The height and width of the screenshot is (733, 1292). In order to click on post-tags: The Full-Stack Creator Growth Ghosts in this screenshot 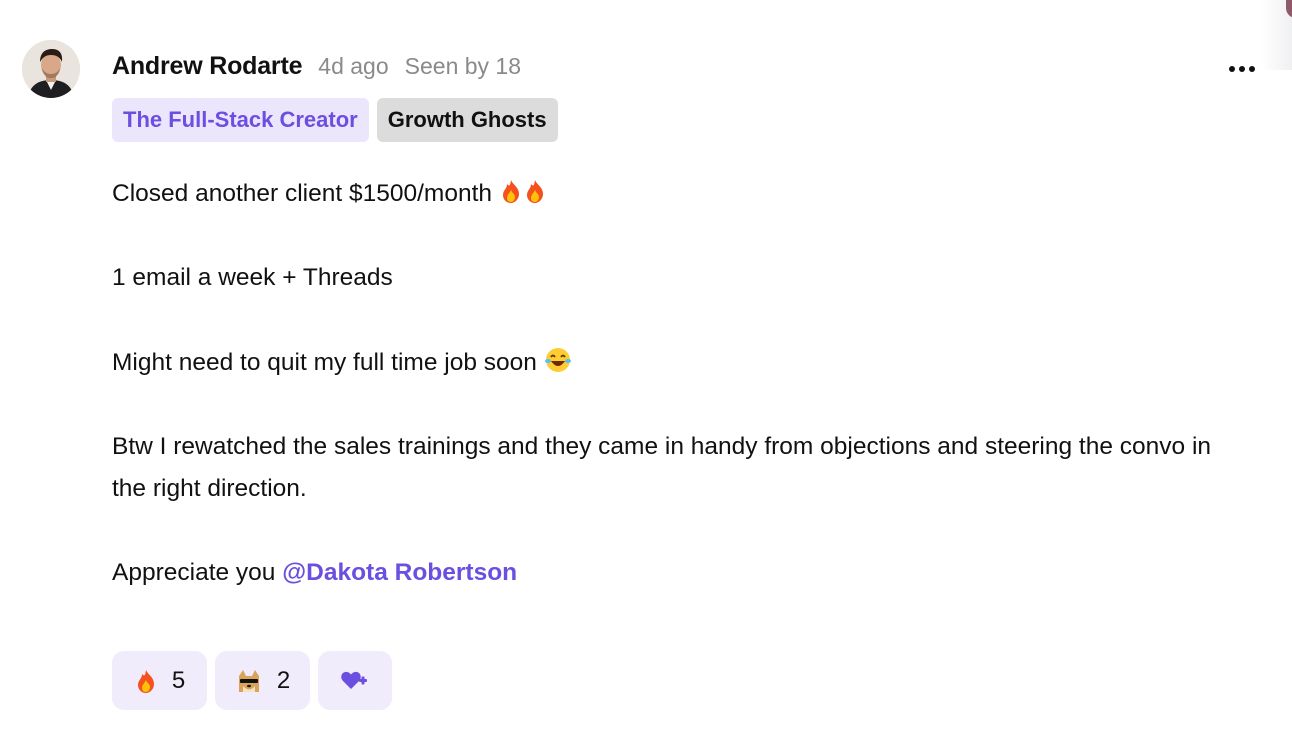, I will do `click(339, 120)`.